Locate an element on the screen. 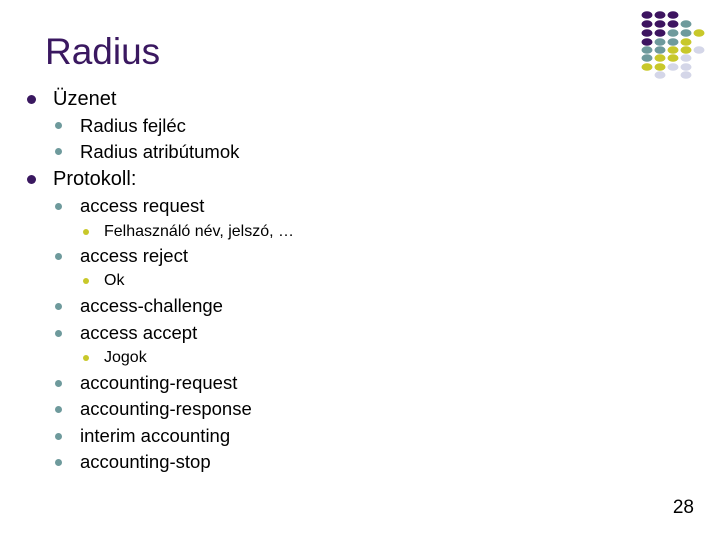 This screenshot has width=720, height=540. list-item: Üzenet is located at coordinates (85, 99).